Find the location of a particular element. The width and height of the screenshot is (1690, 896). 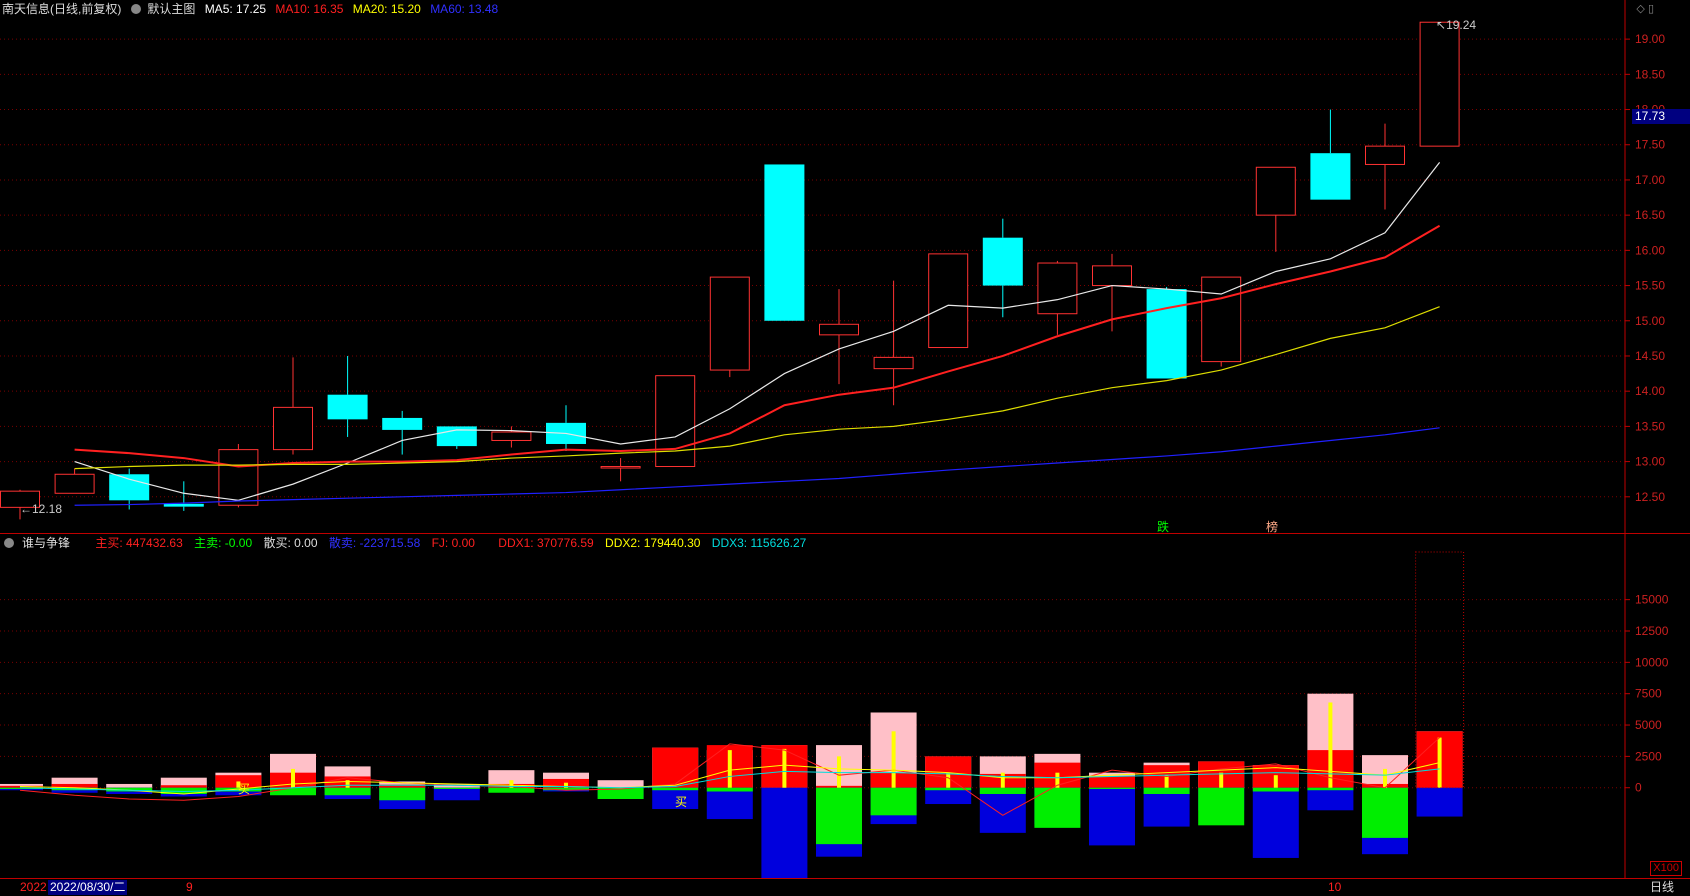

price-tick-label: 15.00 is located at coordinates (1650, 321).